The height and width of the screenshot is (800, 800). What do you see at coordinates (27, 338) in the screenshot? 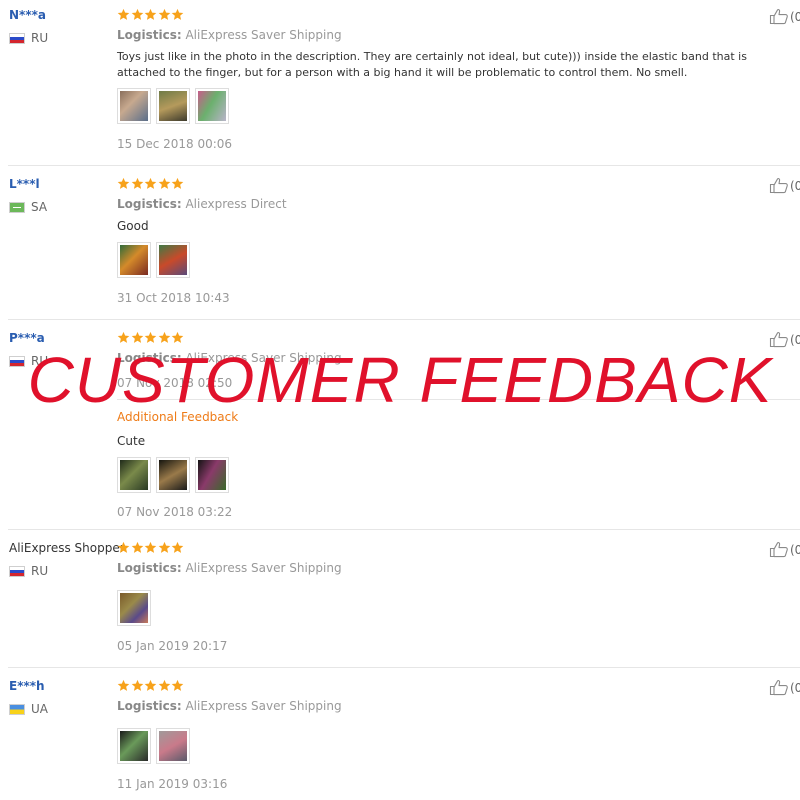
I see `reviewer-name: P***a` at bounding box center [27, 338].